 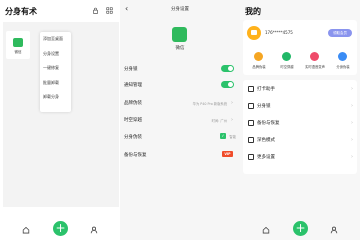 What do you see at coordinates (133, 85) in the screenshot?
I see `setting-label: 通知管理` at bounding box center [133, 85].